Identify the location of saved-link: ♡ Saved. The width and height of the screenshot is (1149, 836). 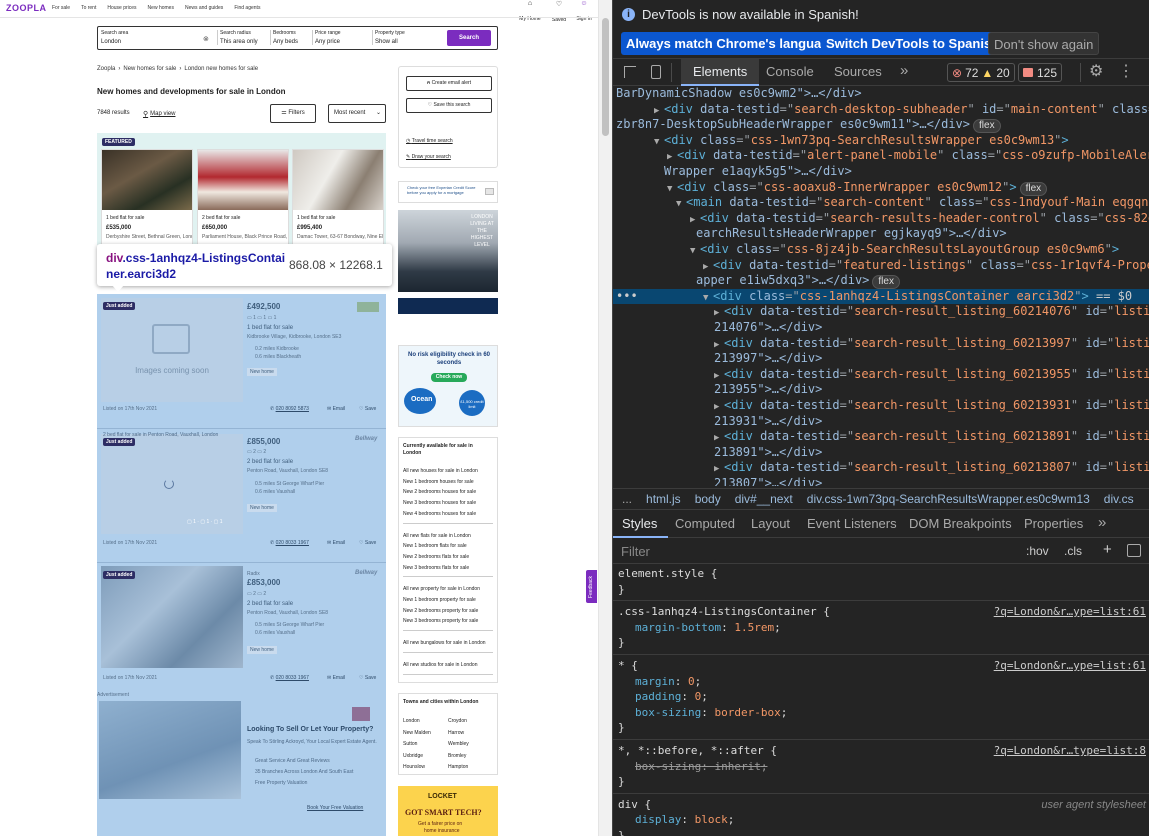
(559, 13).